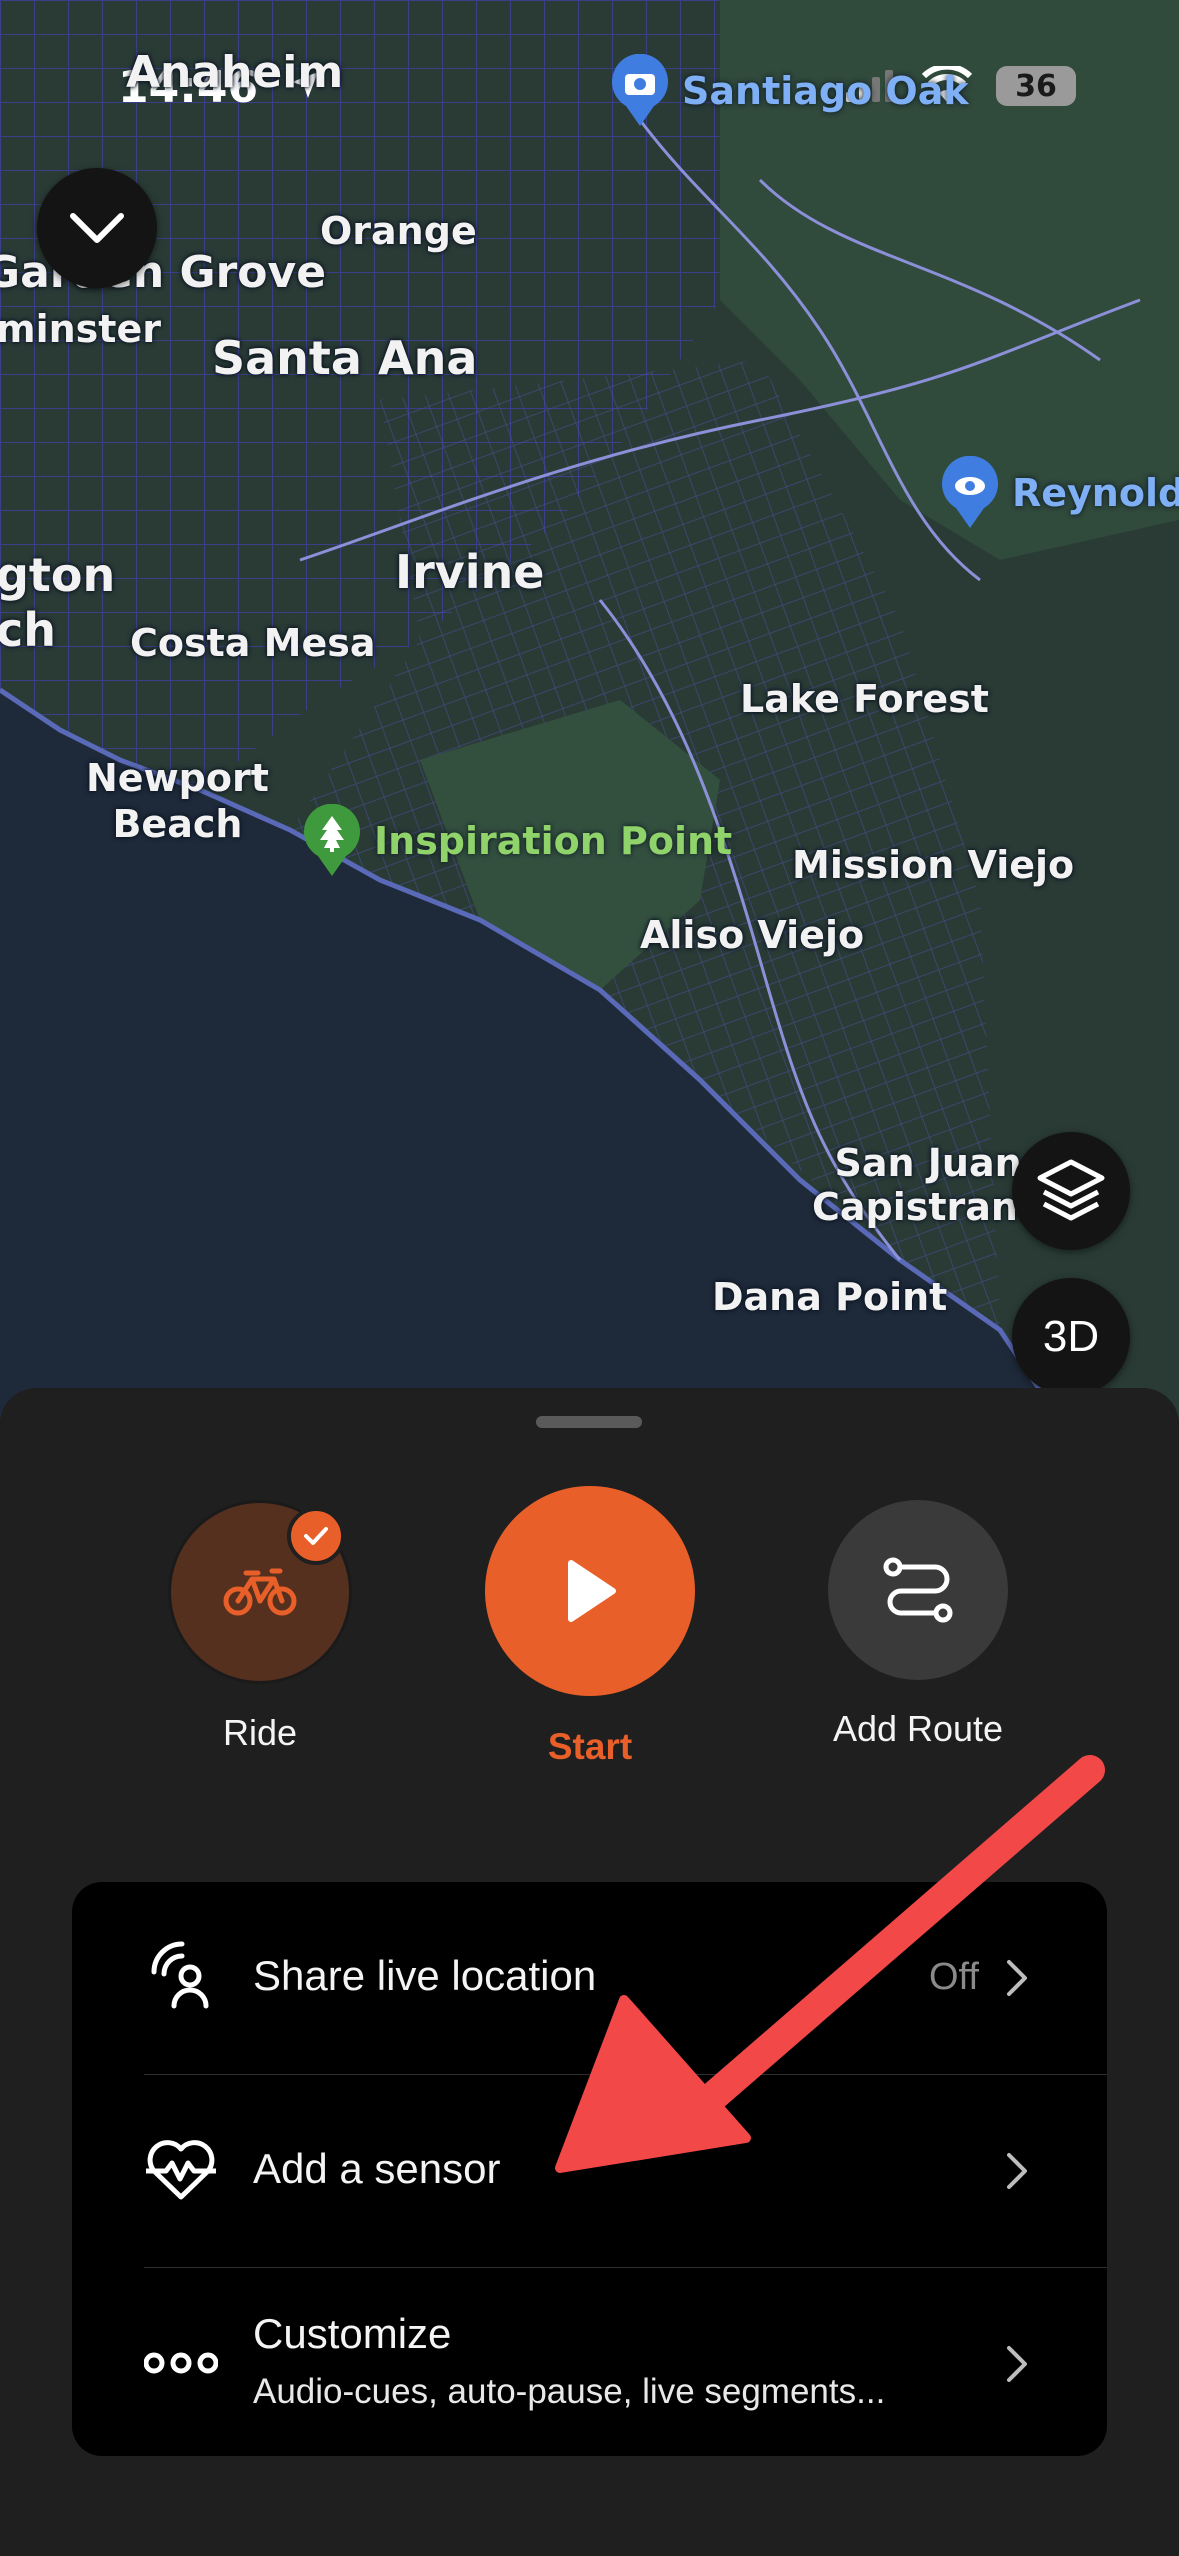  Describe the element at coordinates (928, 1185) in the screenshot. I see `place-san-juan-capistrano: San Juan Capistrano` at that location.